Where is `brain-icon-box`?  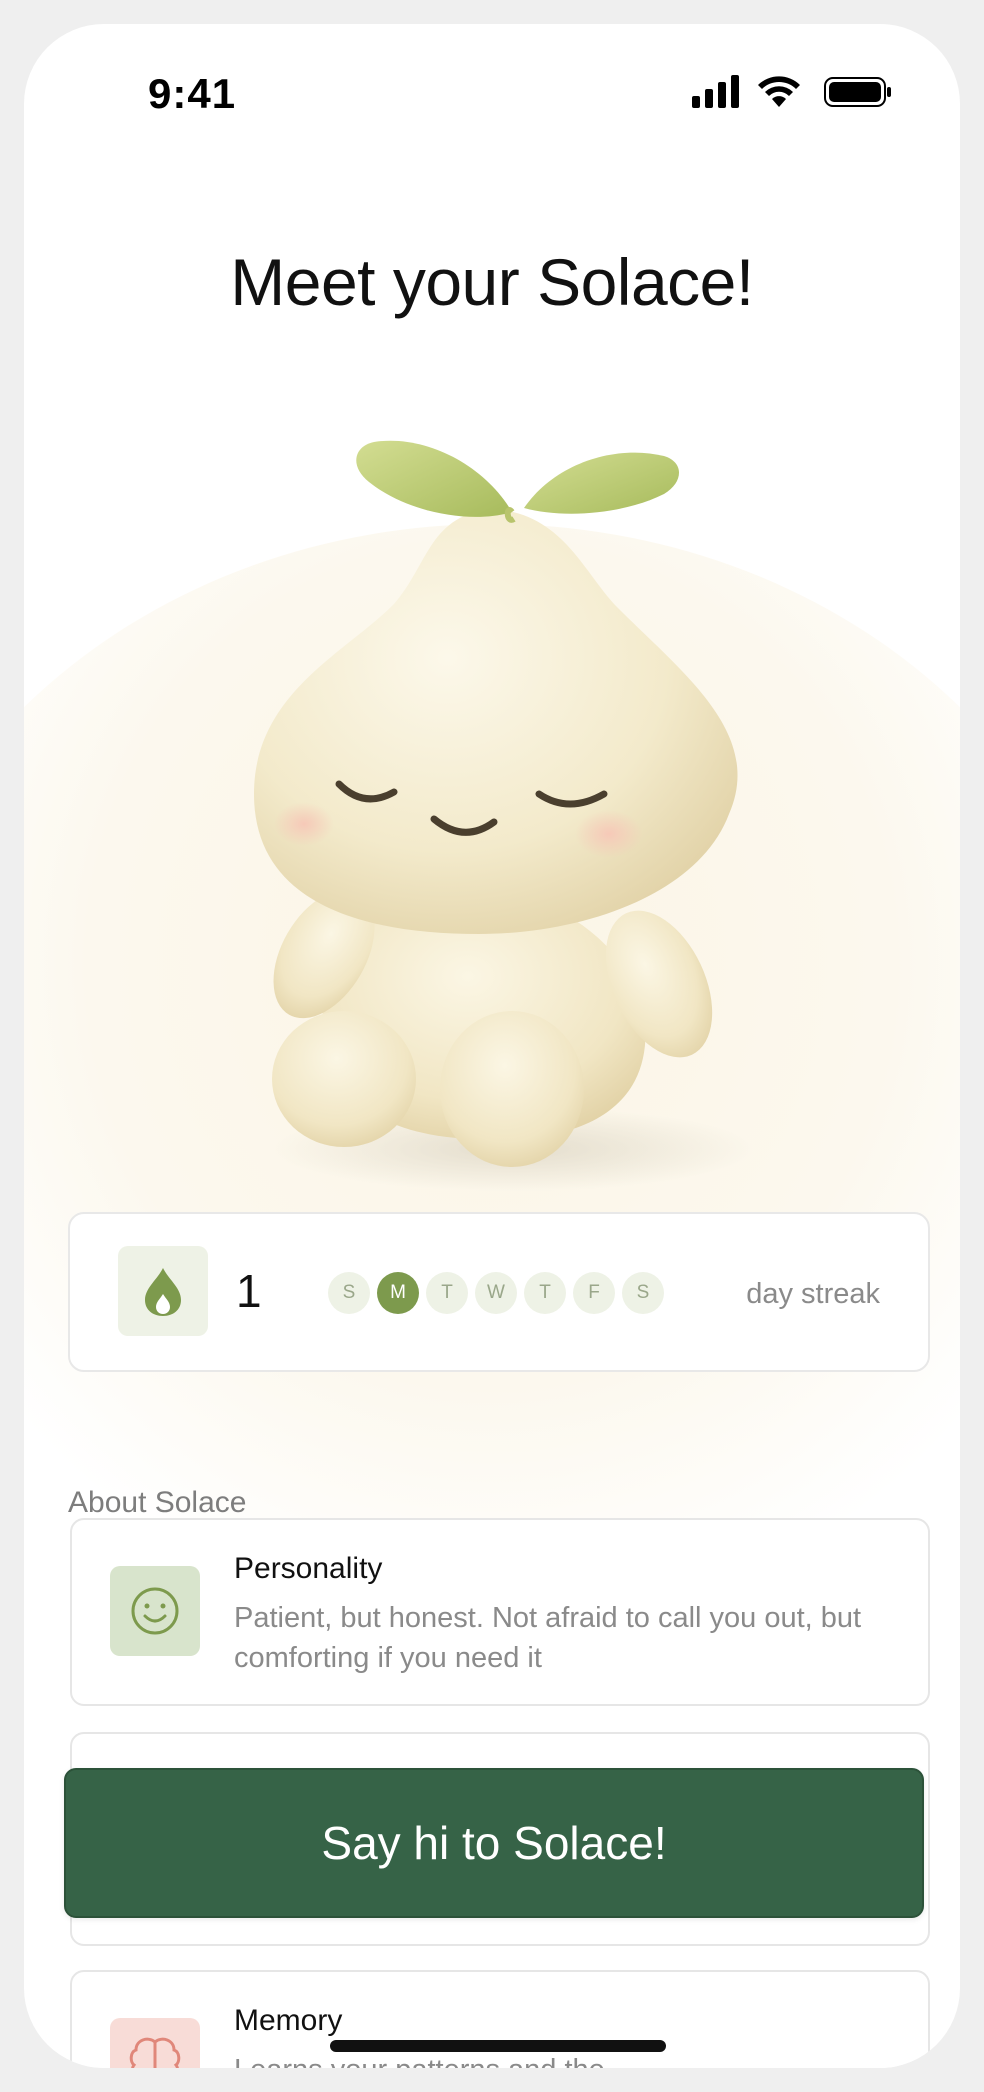
brain-icon-box is located at coordinates (155, 2043).